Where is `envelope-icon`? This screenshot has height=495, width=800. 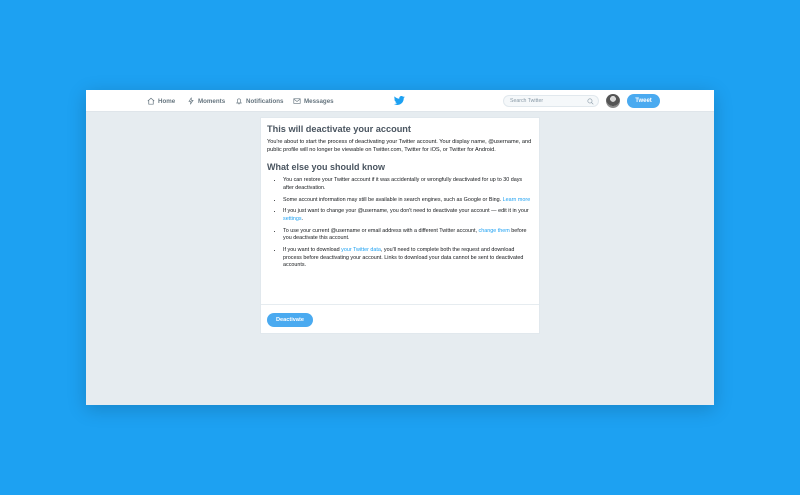 envelope-icon is located at coordinates (297, 101).